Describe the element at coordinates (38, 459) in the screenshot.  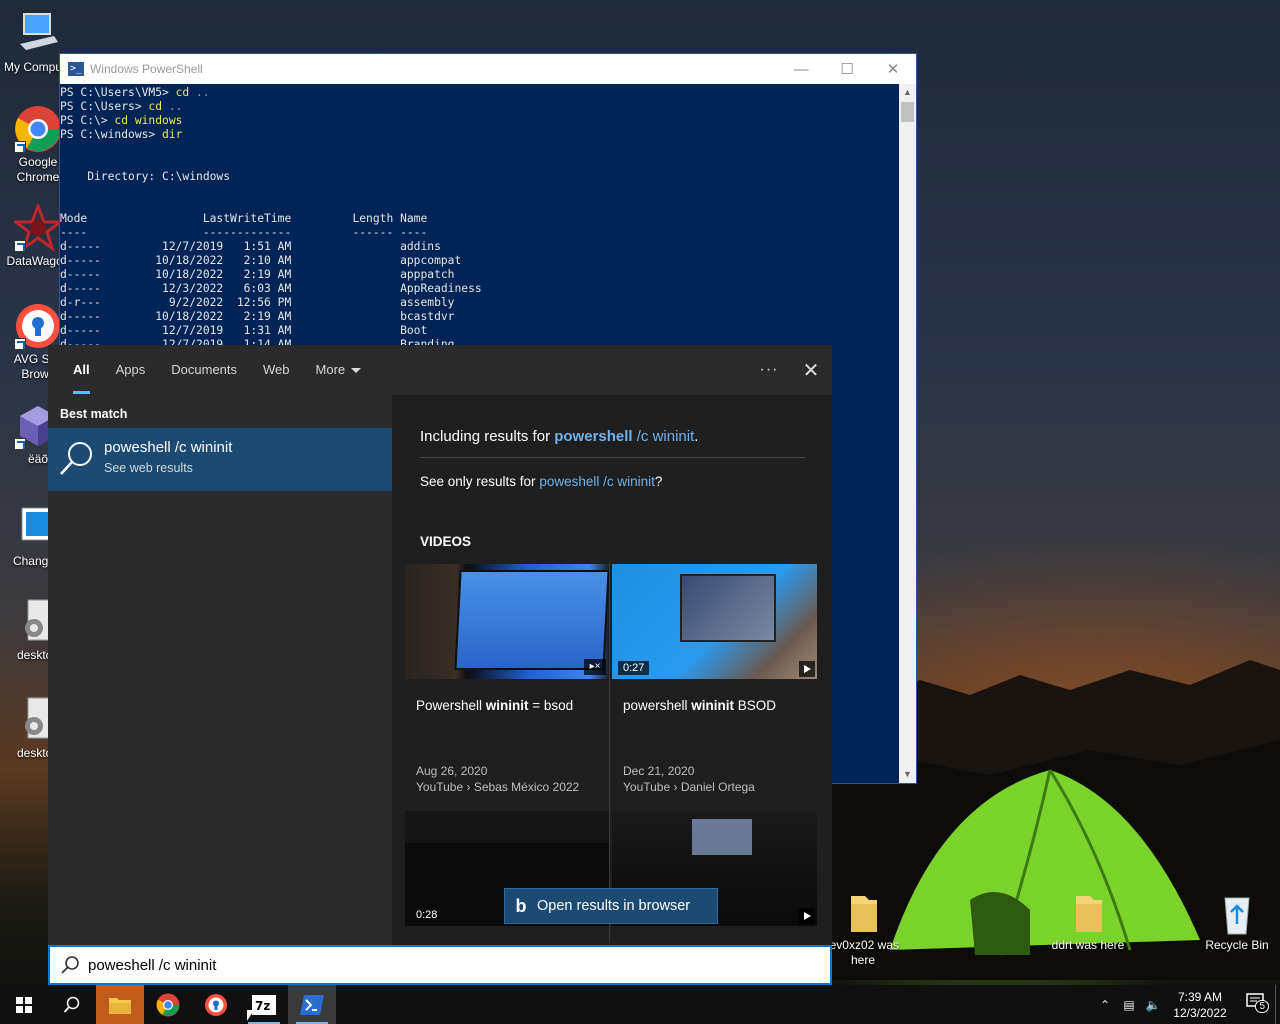
I see `desktop-icon-label: ëäõ` at that location.